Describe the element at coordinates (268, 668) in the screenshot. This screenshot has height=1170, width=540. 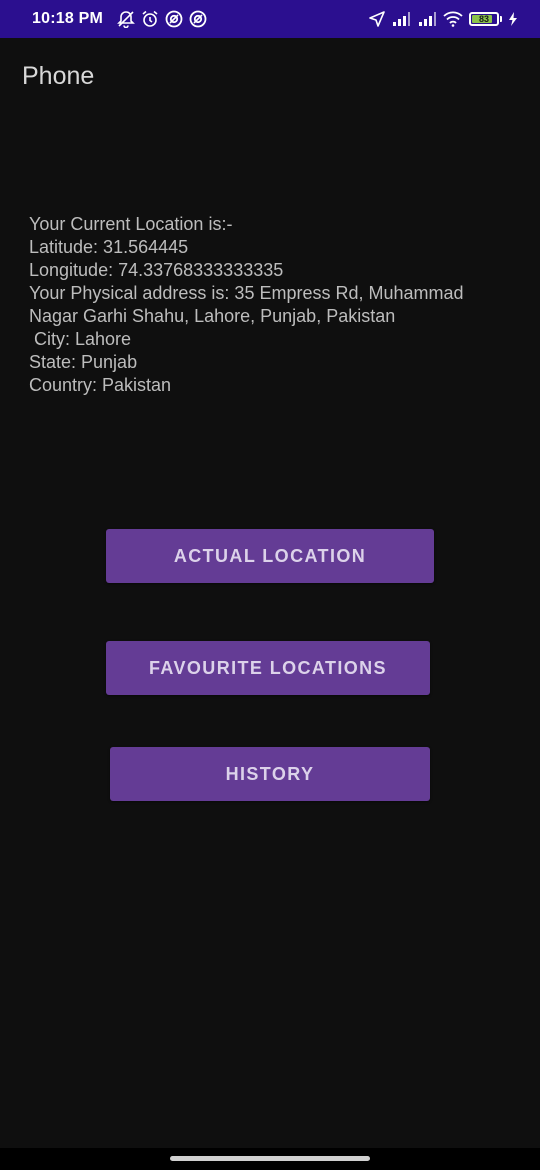
I see `favourite-locations-button: FAVOURITE LOCATIONS` at that location.